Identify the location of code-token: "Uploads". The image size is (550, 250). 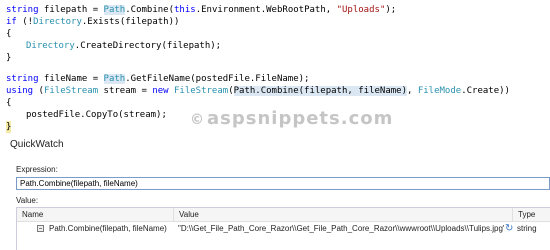
(361, 10).